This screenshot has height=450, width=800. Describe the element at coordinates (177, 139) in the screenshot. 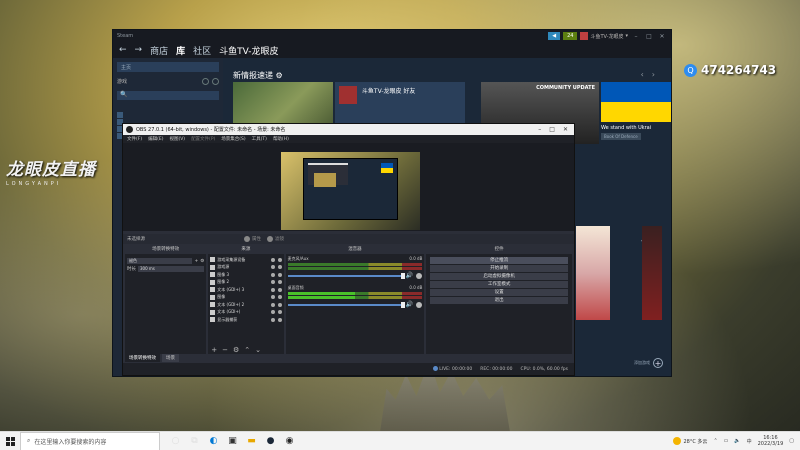

I see `menu-view: 视图(V)` at that location.